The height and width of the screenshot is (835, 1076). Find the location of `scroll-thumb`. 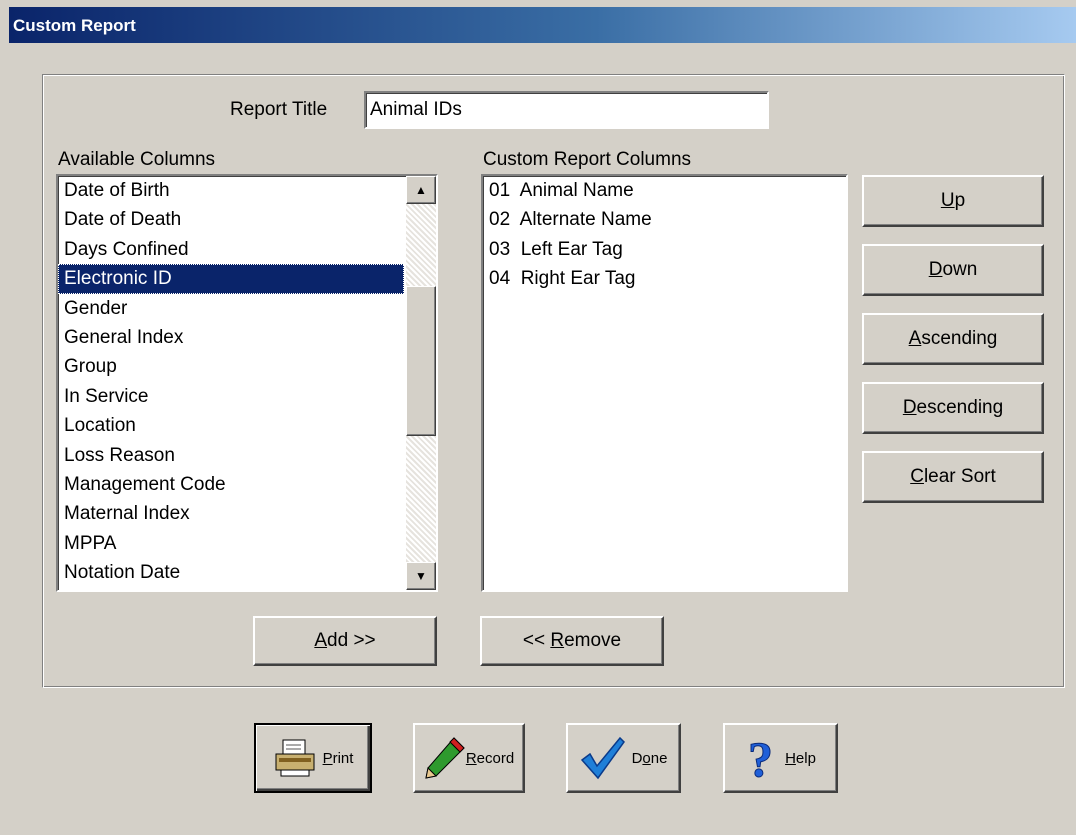

scroll-thumb is located at coordinates (421, 361).